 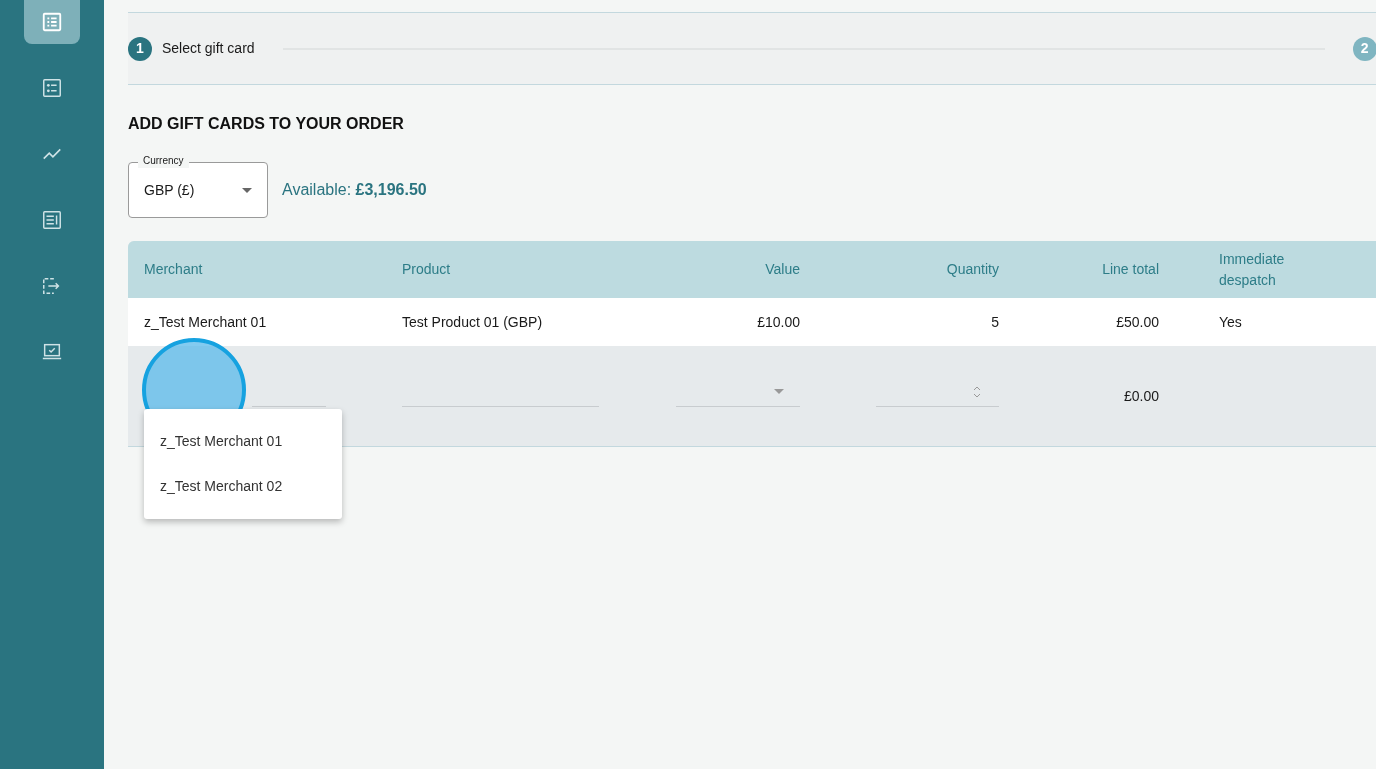 What do you see at coordinates (1230, 322) in the screenshot?
I see `table-cell-text: Yes` at bounding box center [1230, 322].